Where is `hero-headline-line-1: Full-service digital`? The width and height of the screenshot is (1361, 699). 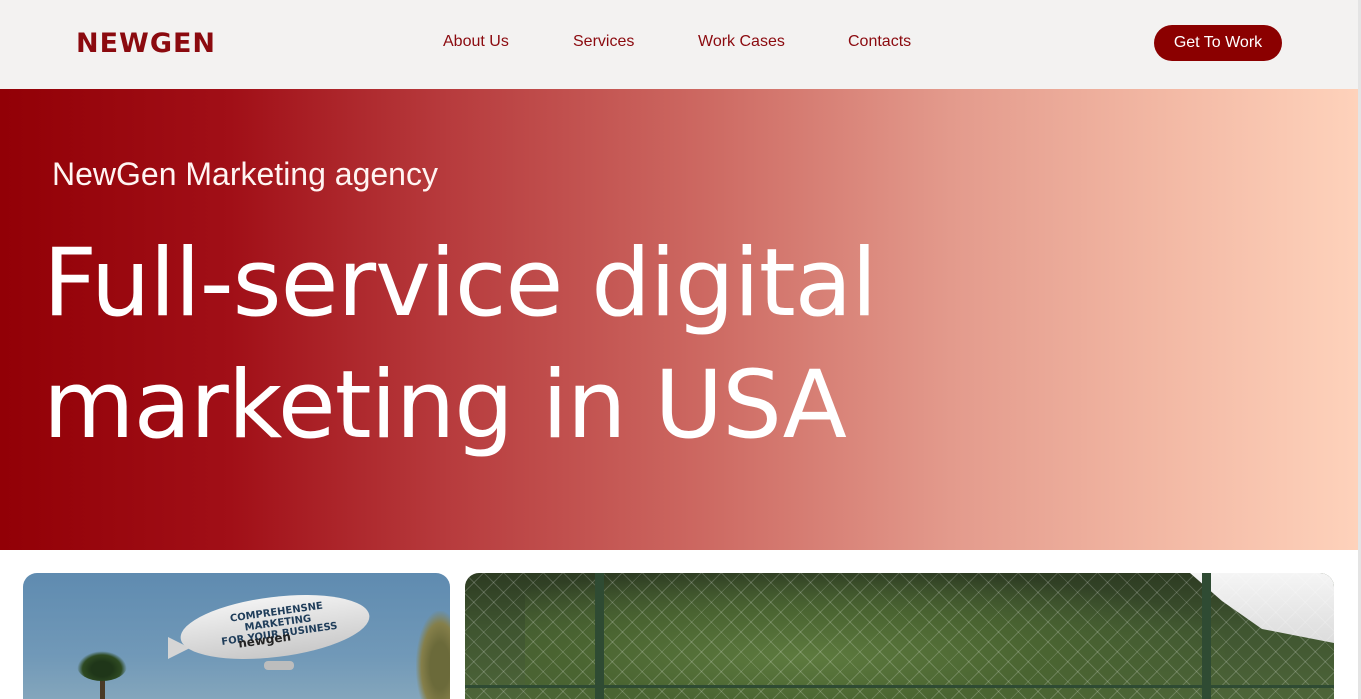
hero-headline-line-1: Full-service digital is located at coordinates (460, 283).